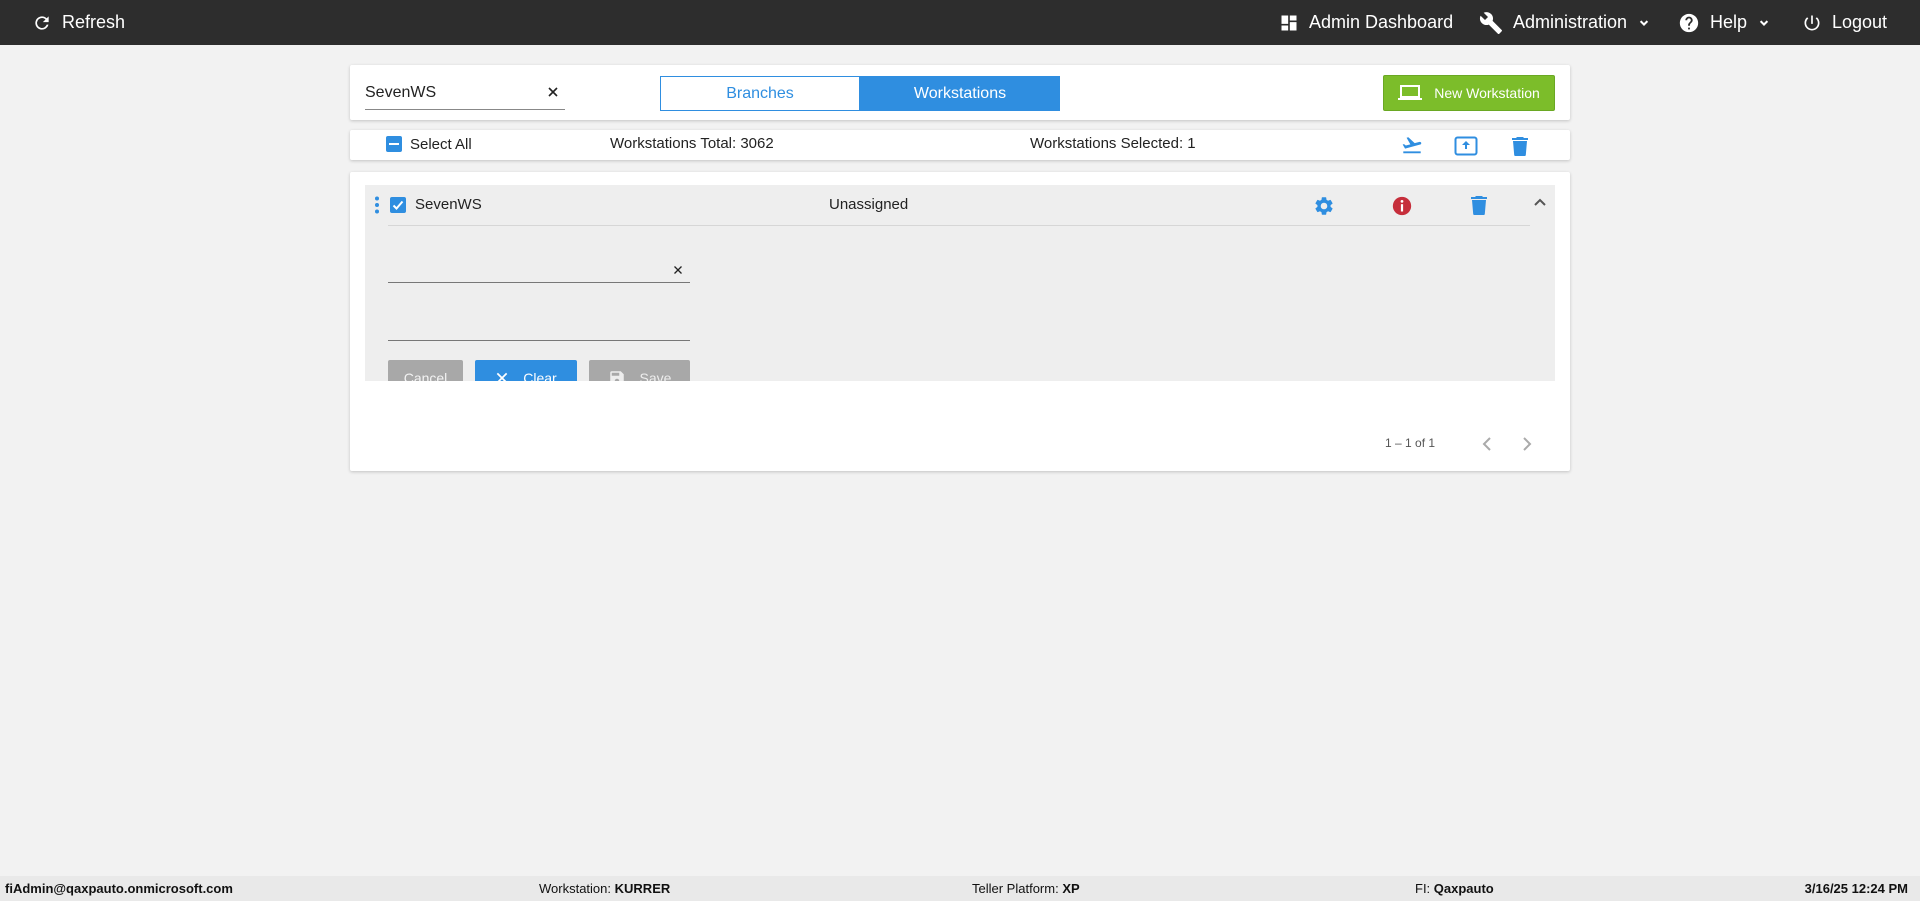  What do you see at coordinates (1289, 22) in the screenshot?
I see `dashboard-icon` at bounding box center [1289, 22].